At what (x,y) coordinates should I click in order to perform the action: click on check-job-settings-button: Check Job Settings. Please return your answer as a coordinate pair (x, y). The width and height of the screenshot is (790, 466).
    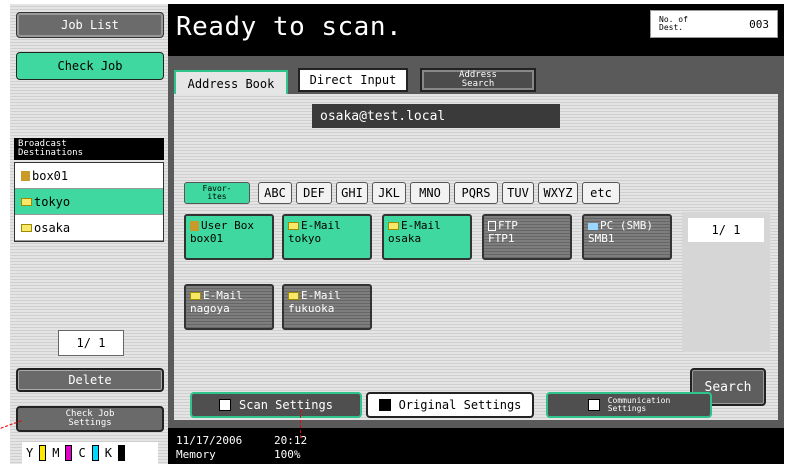
    Looking at the image, I should click on (90, 419).